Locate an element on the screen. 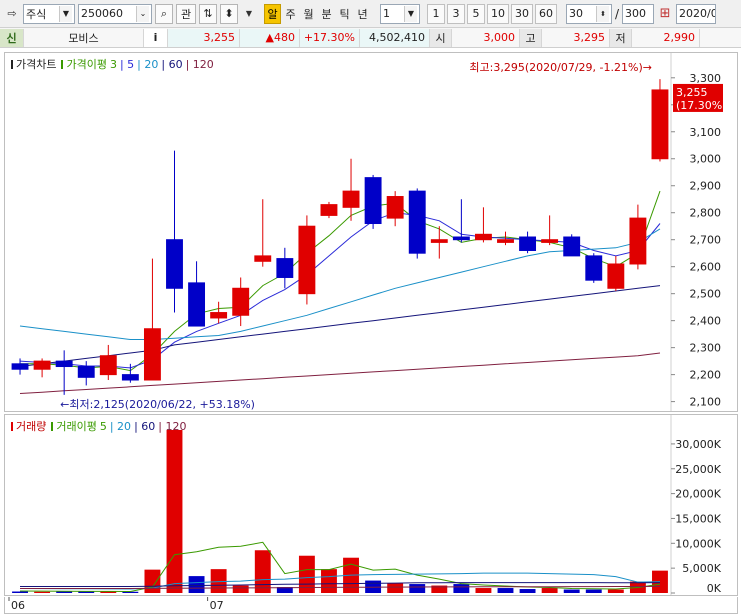  date-field: 2020/07 is located at coordinates (696, 13).